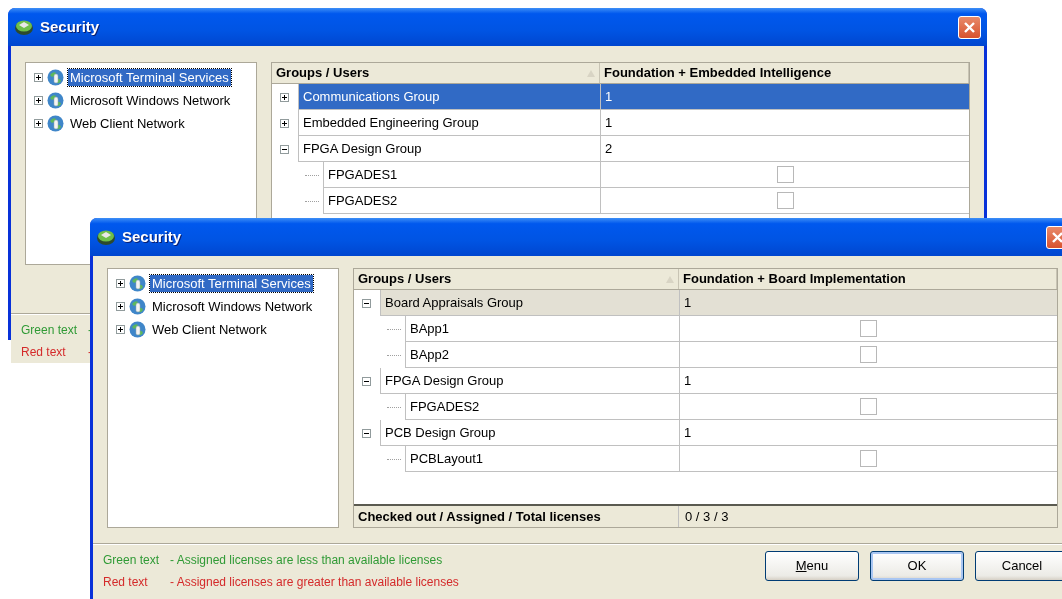  What do you see at coordinates (917, 566) in the screenshot?
I see `dialog-button: OK` at bounding box center [917, 566].